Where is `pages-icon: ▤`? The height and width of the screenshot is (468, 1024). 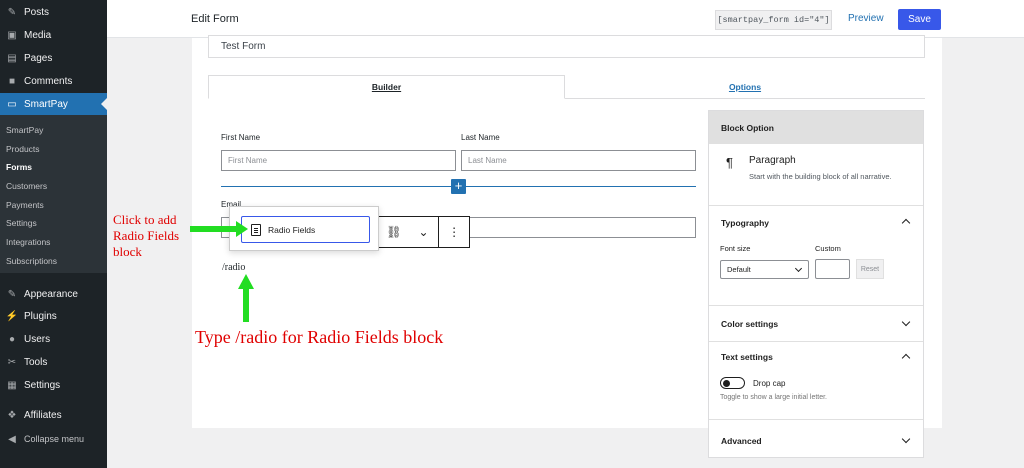 pages-icon: ▤ is located at coordinates (12, 58).